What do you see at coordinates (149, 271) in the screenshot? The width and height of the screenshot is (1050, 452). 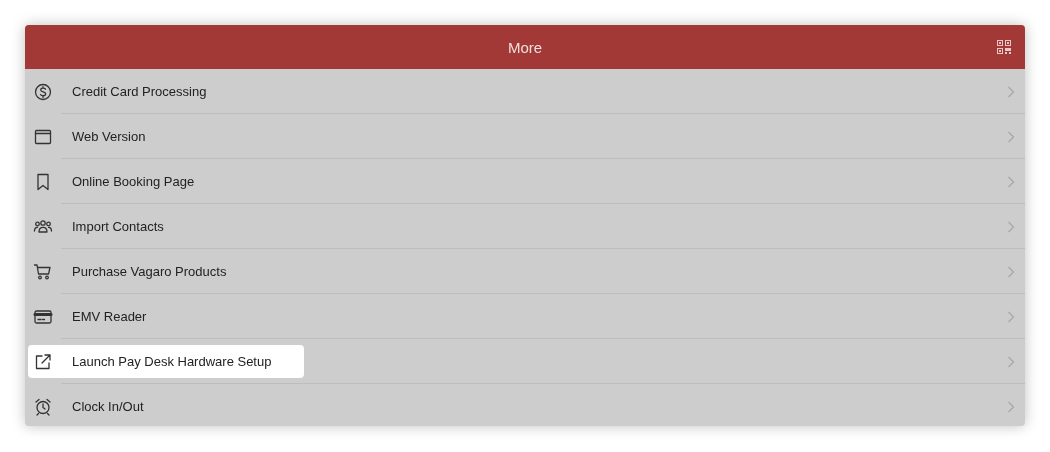 I see `menu-item-label: Purchase Vagaro Products` at bounding box center [149, 271].